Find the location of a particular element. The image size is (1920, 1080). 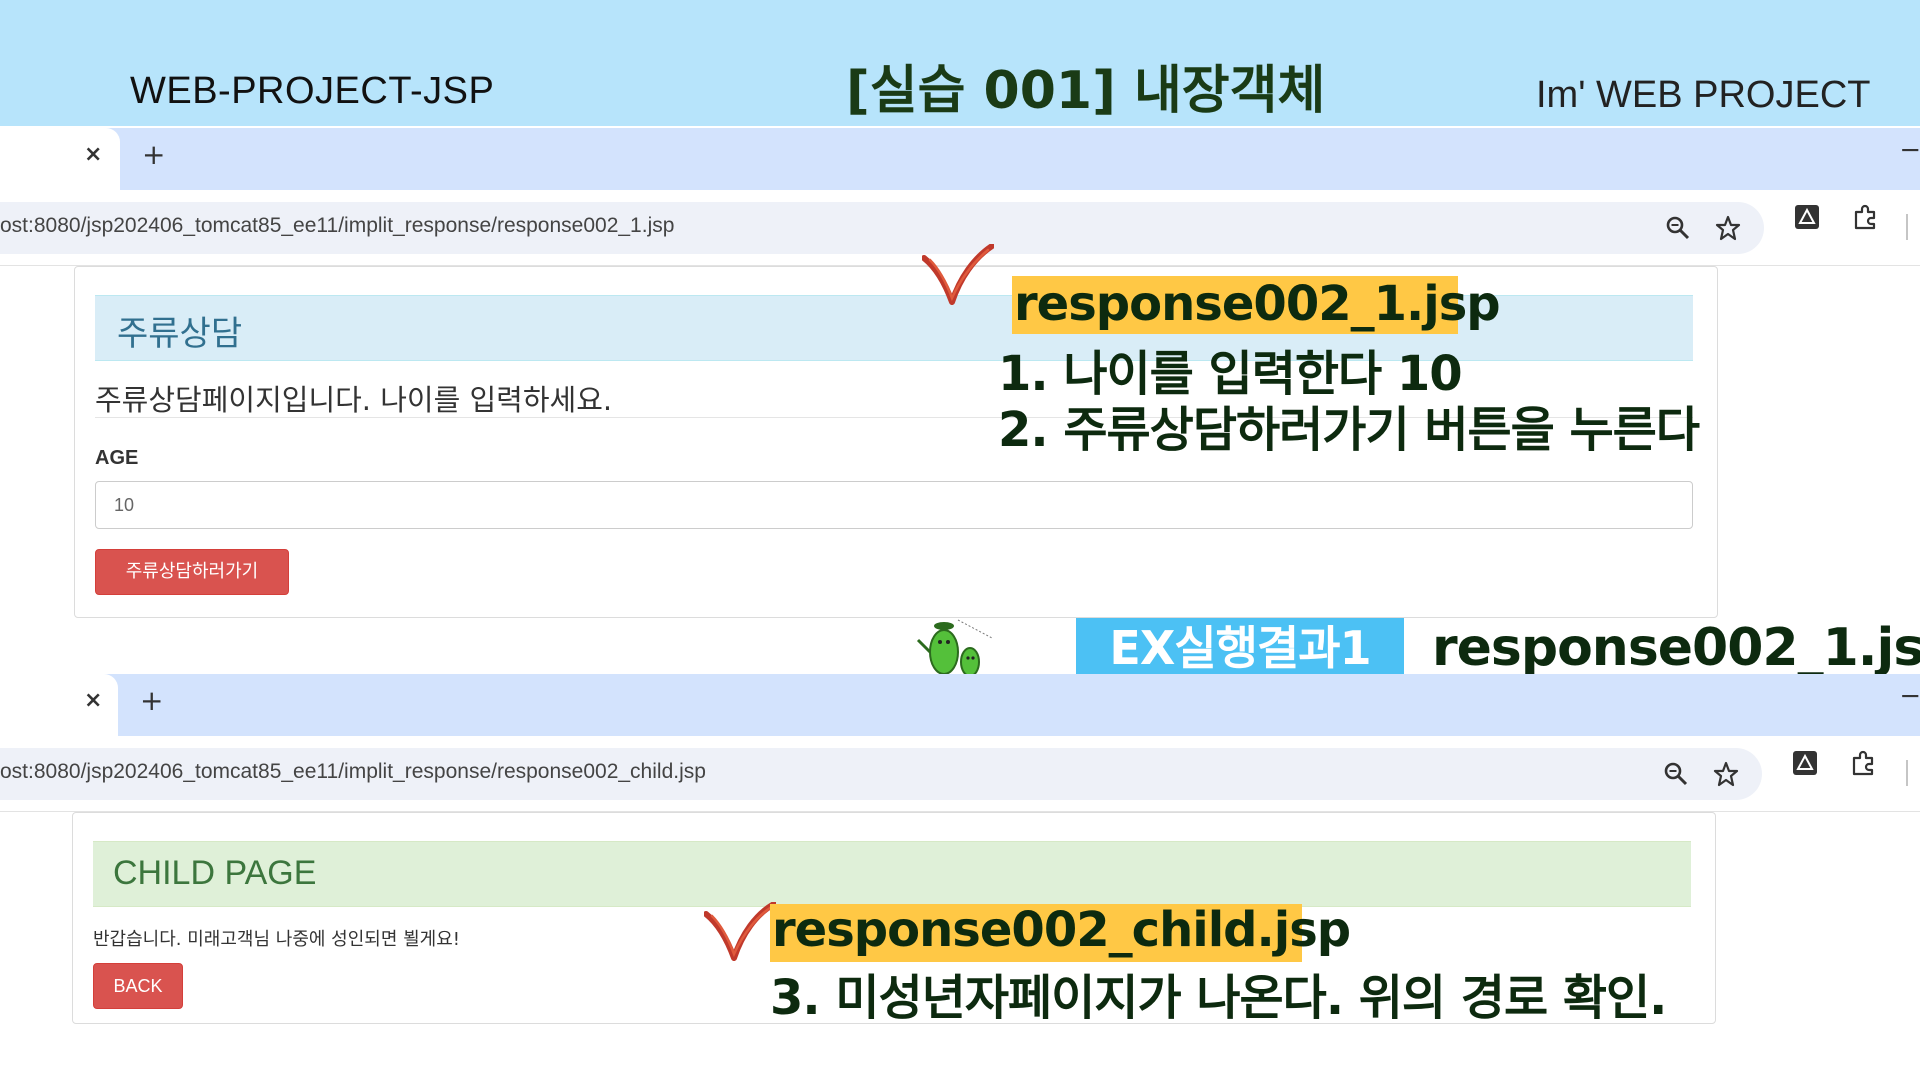

tab-strip-2: × + ─ is located at coordinates (960, 705).